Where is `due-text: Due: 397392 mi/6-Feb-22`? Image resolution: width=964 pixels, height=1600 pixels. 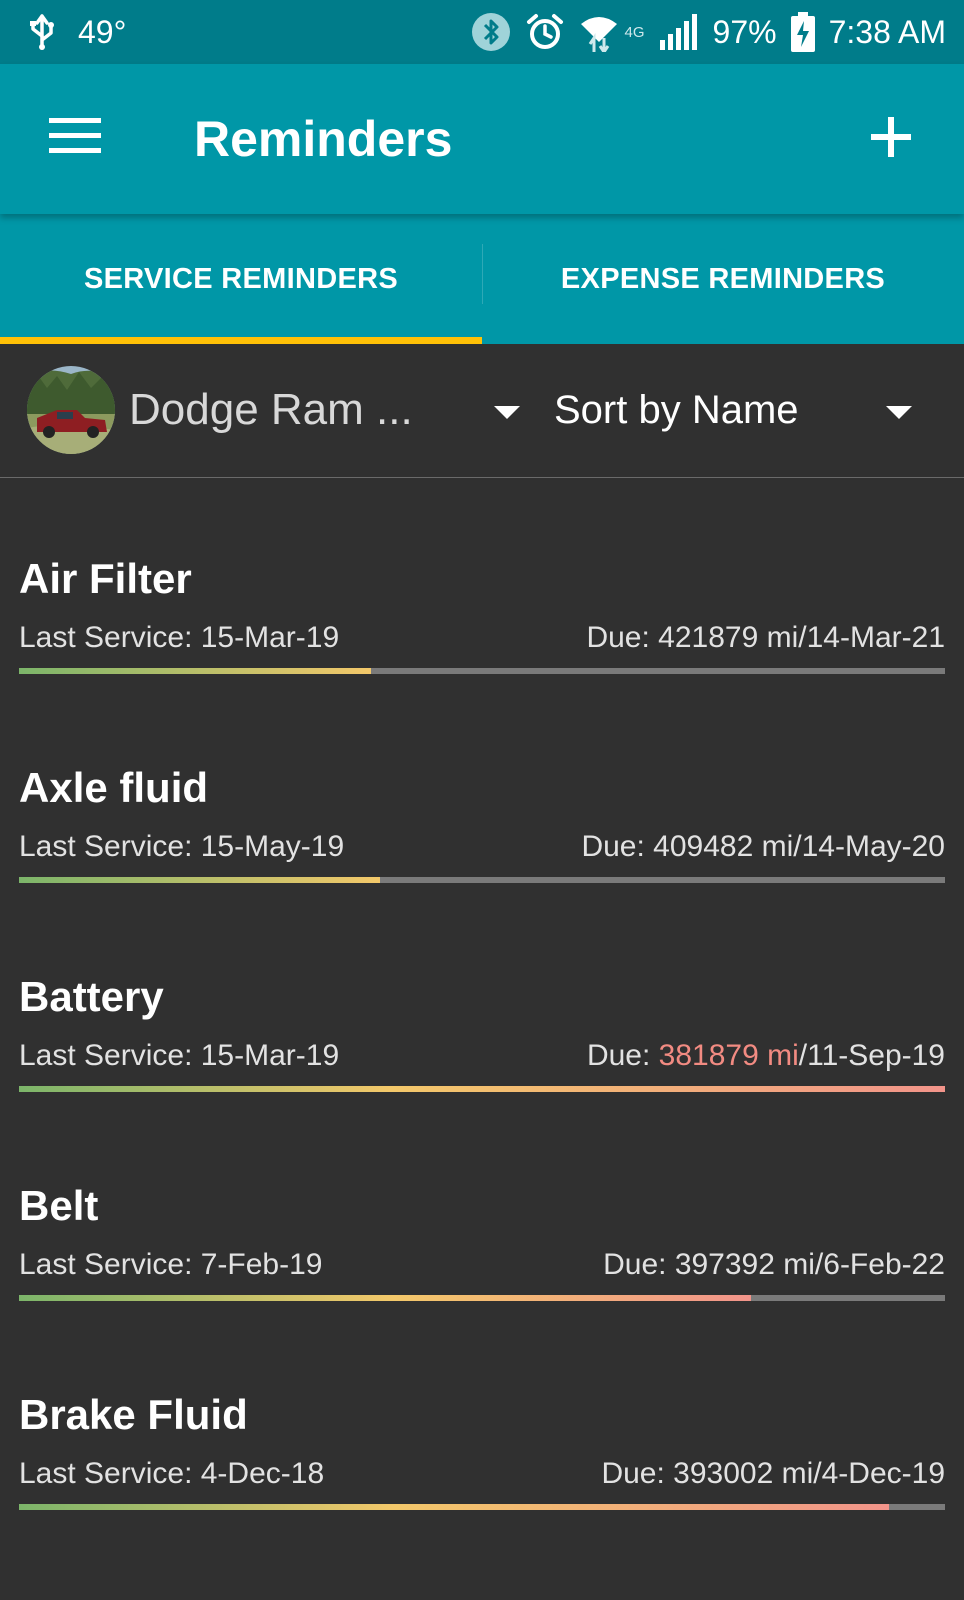 due-text: Due: 397392 mi/6-Feb-22 is located at coordinates (774, 1265).